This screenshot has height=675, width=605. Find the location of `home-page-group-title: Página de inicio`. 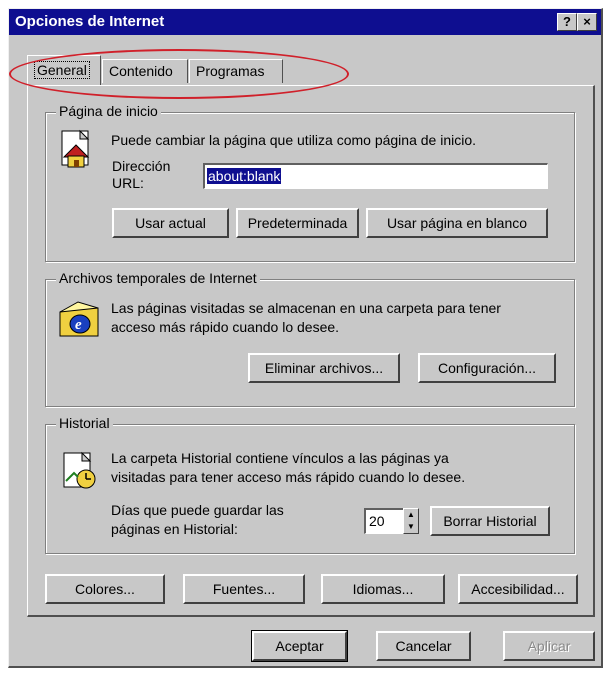

home-page-group-title: Página de inicio is located at coordinates (108, 111).